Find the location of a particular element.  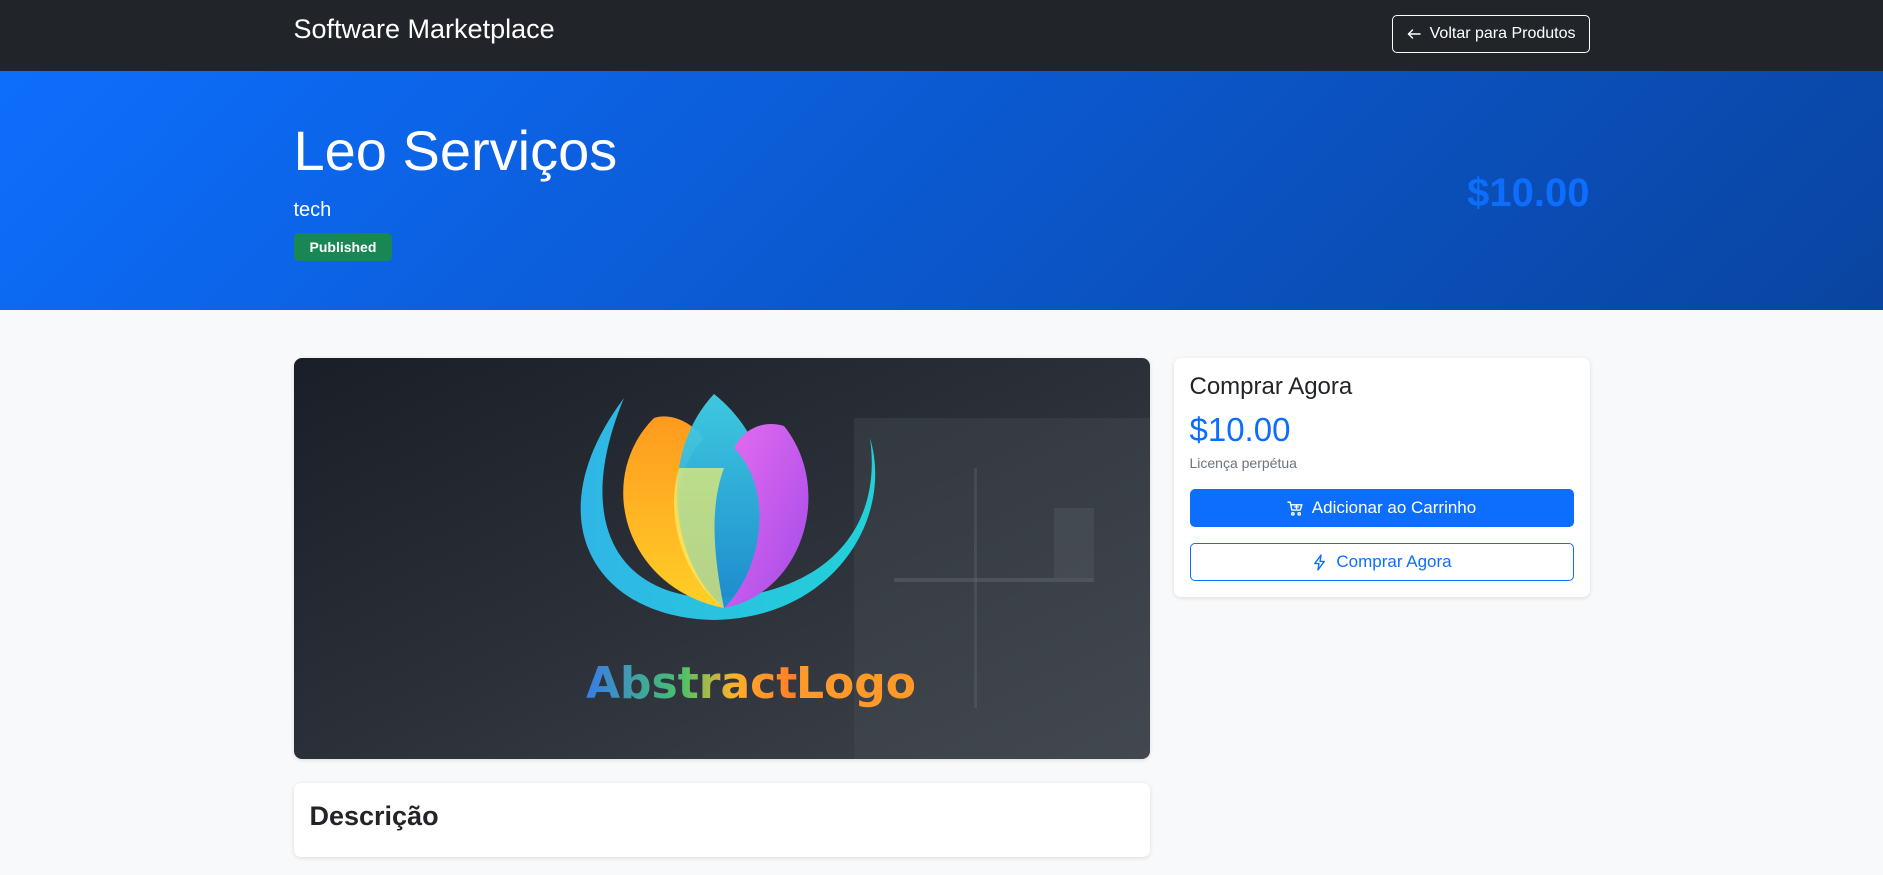

description-title: Descrição is located at coordinates (374, 816).